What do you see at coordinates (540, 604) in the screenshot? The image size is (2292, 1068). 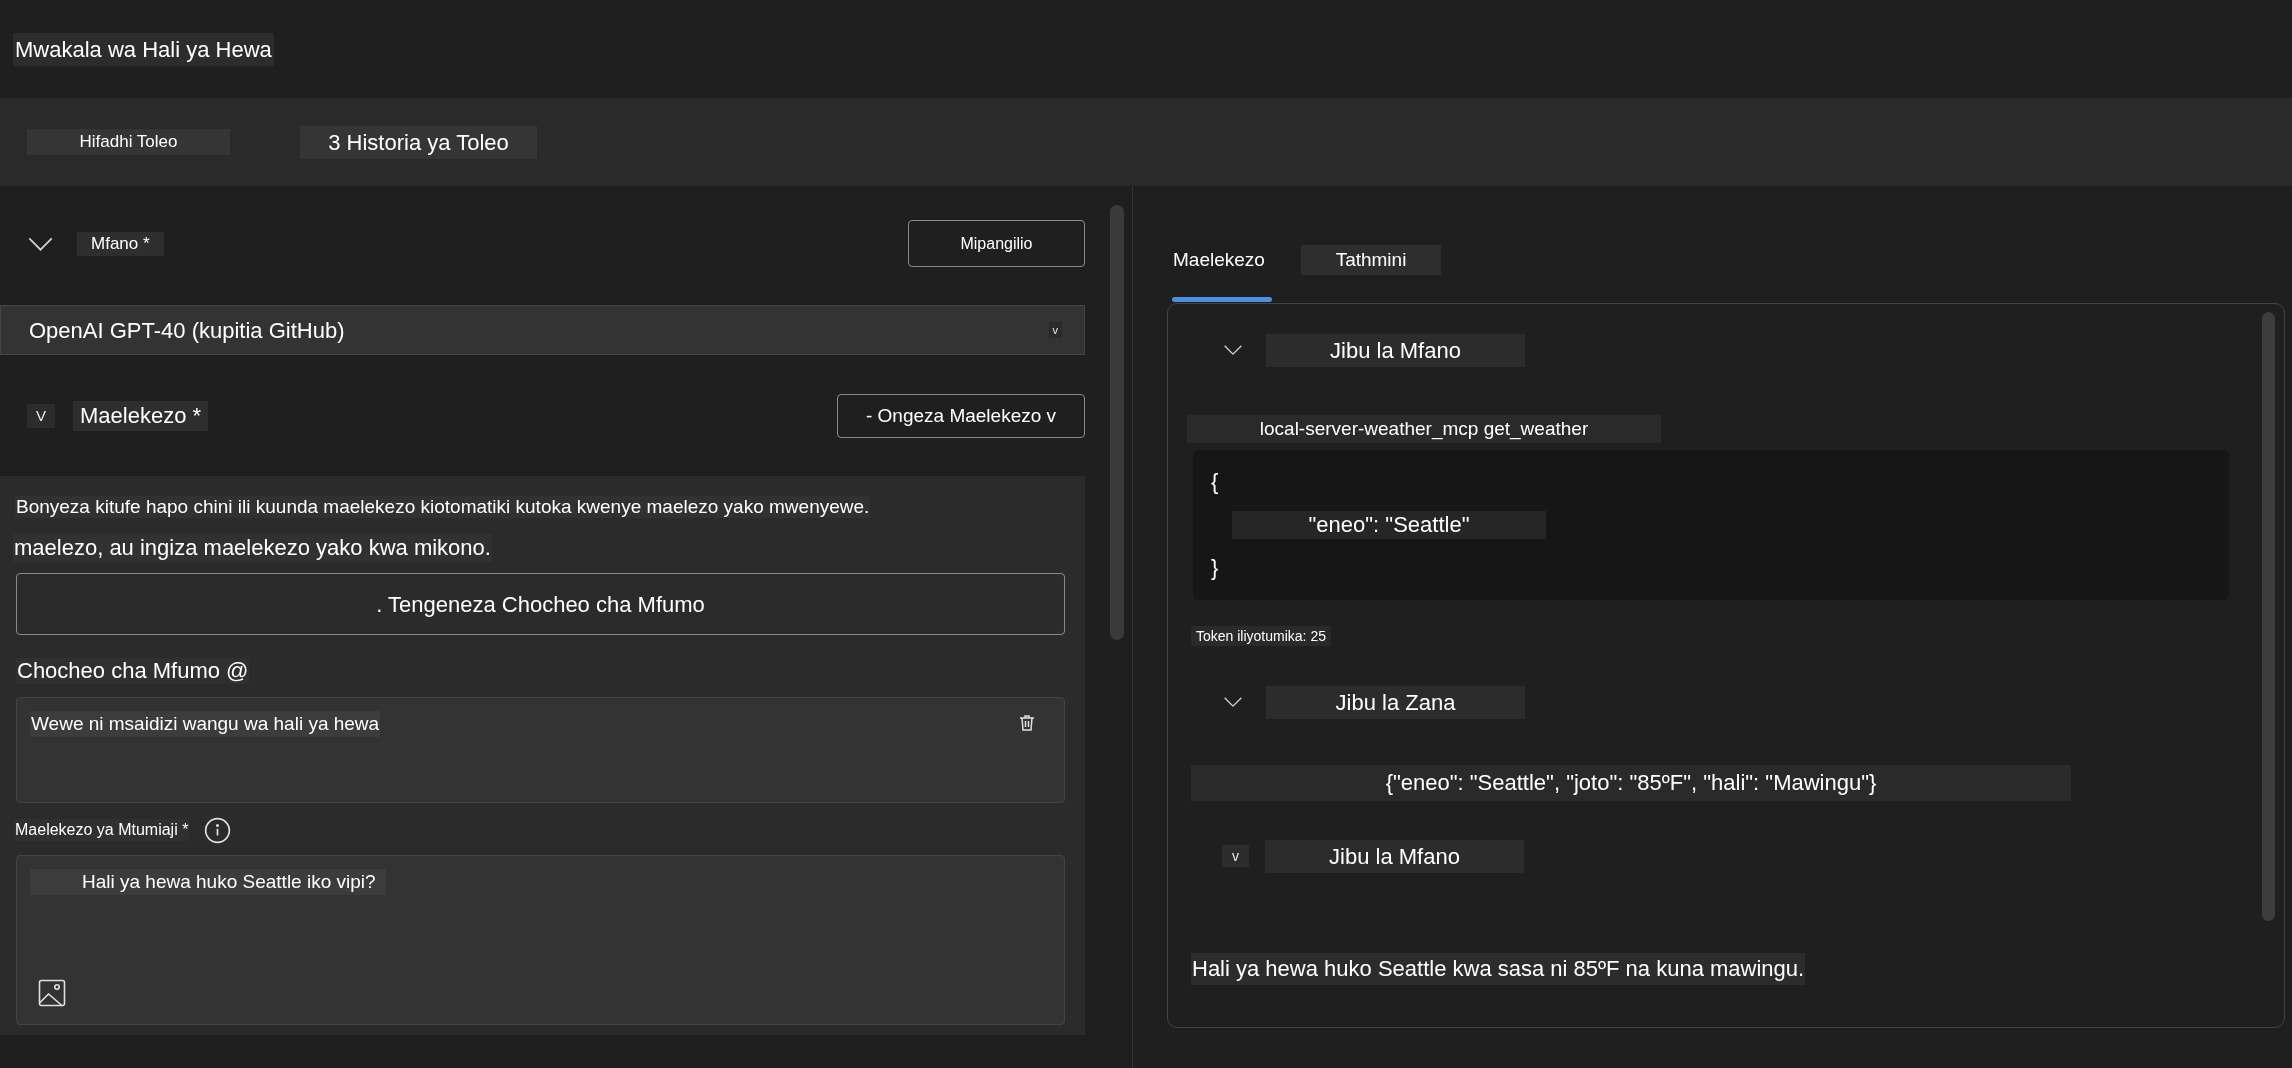 I see `generate-button: . Tengeneza Chocheo cha Mfumo` at bounding box center [540, 604].